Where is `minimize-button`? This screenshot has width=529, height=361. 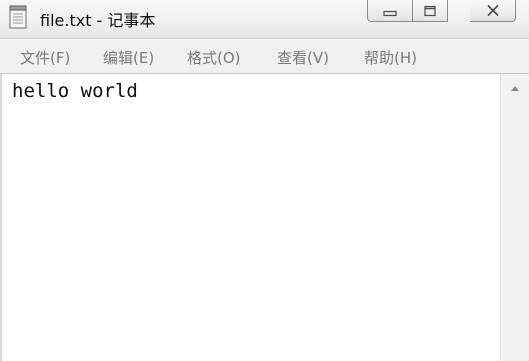 minimize-button is located at coordinates (390, 11).